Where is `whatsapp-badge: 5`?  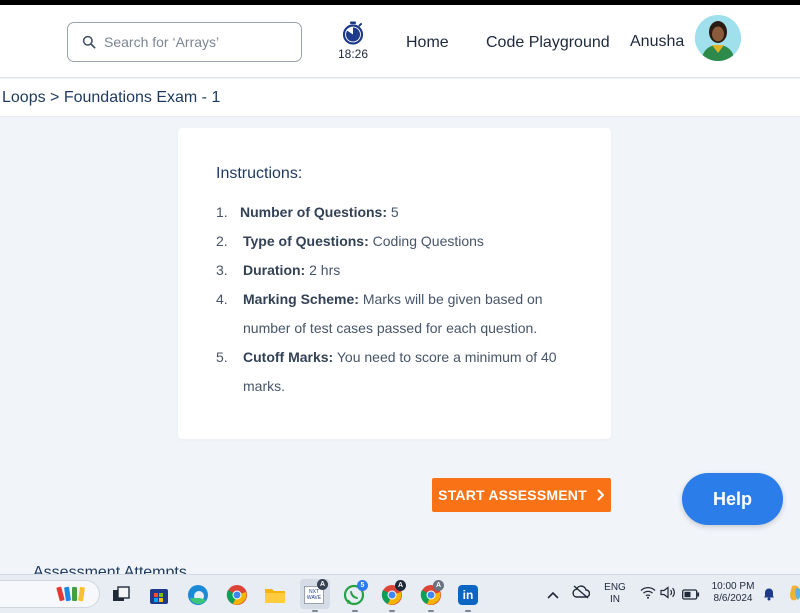
whatsapp-badge: 5 is located at coordinates (362, 585).